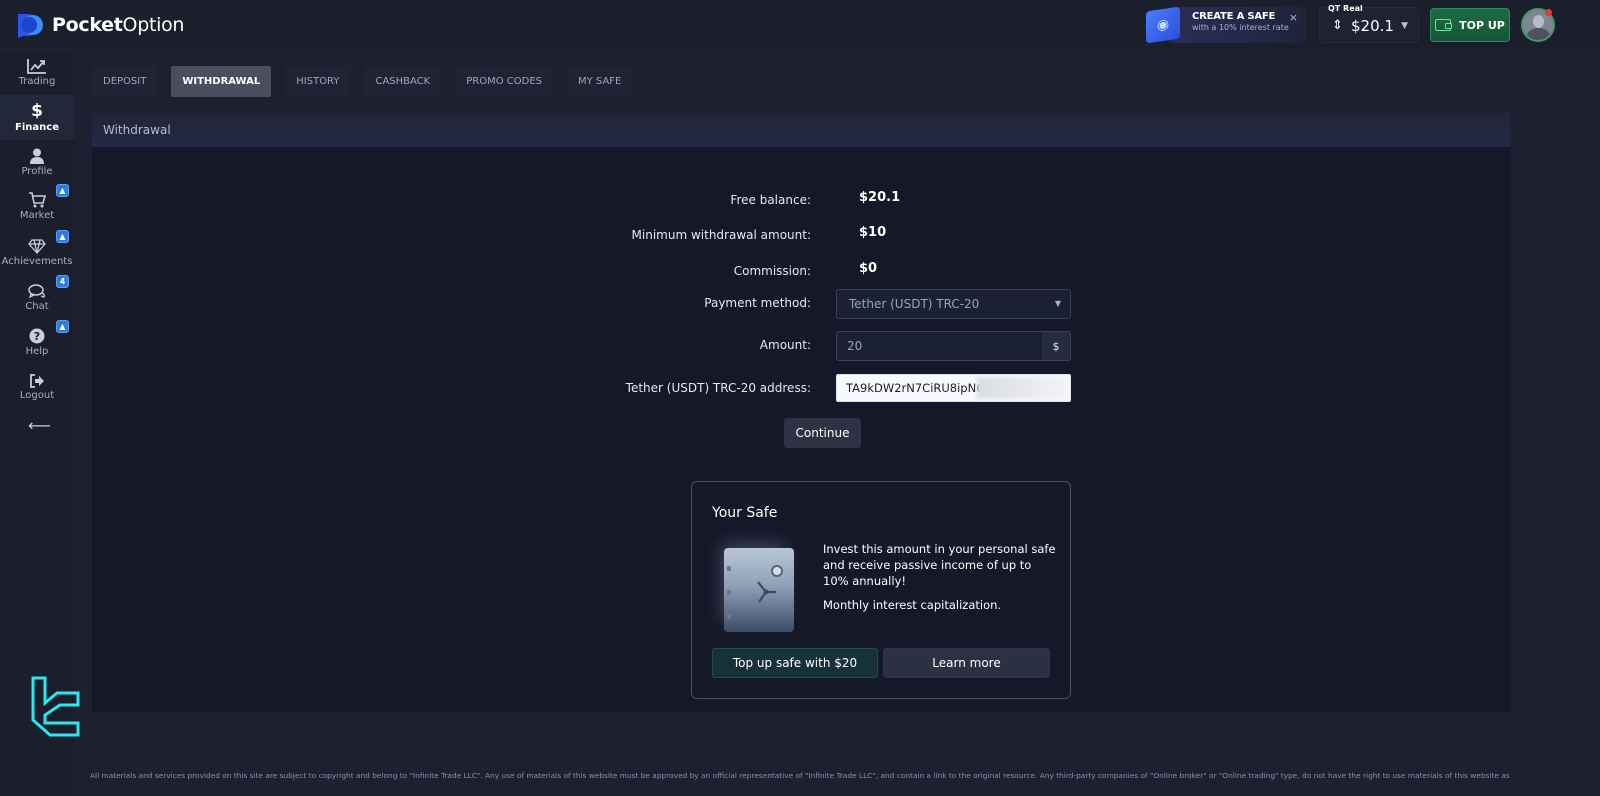  What do you see at coordinates (785, 345) in the screenshot?
I see `amount-label: Amount:` at bounding box center [785, 345].